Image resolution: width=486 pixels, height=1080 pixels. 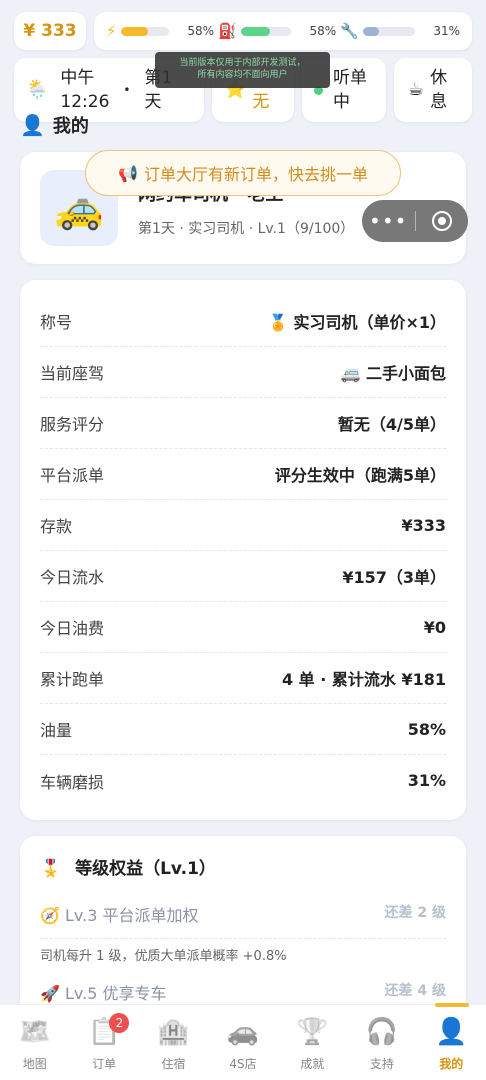 What do you see at coordinates (72, 679) in the screenshot?
I see `info-row-label: 累计跑单` at bounding box center [72, 679].